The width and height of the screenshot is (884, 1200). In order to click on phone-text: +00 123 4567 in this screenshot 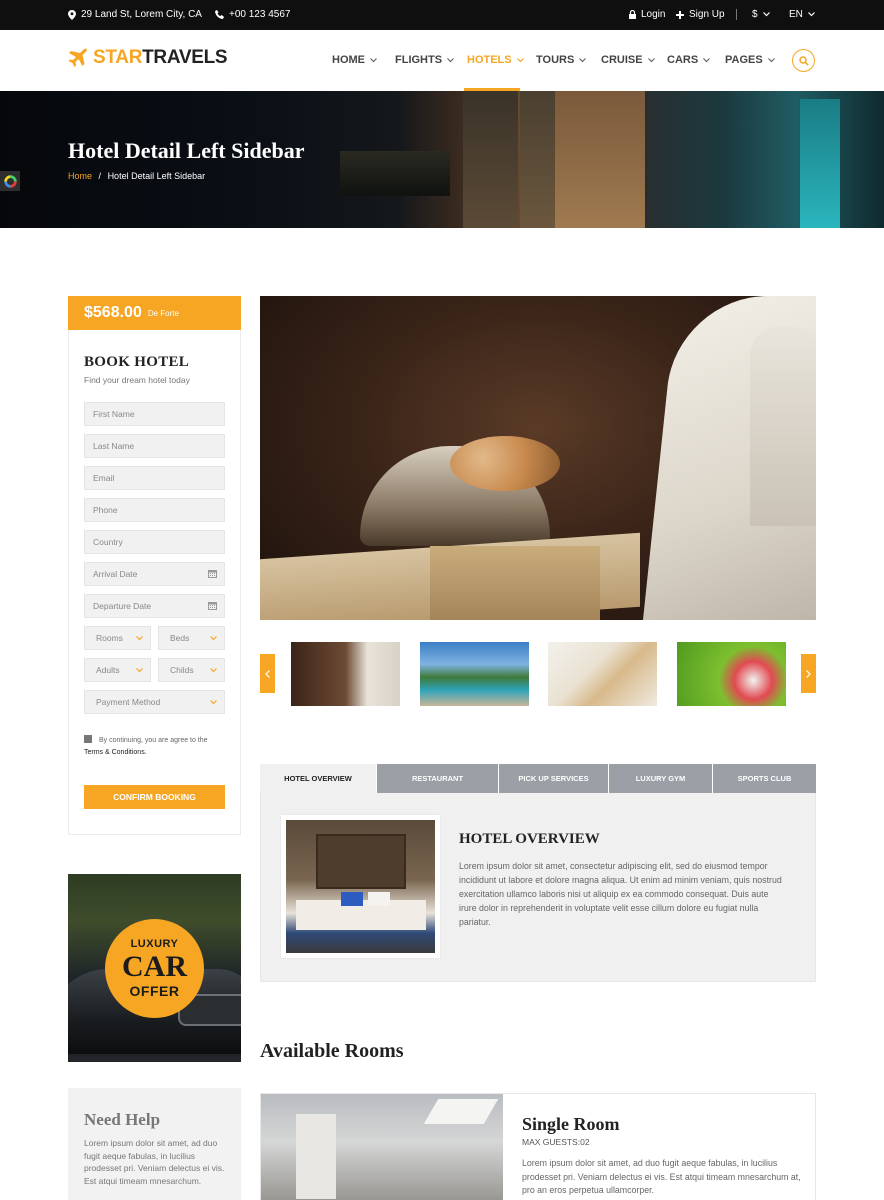, I will do `click(260, 14)`.